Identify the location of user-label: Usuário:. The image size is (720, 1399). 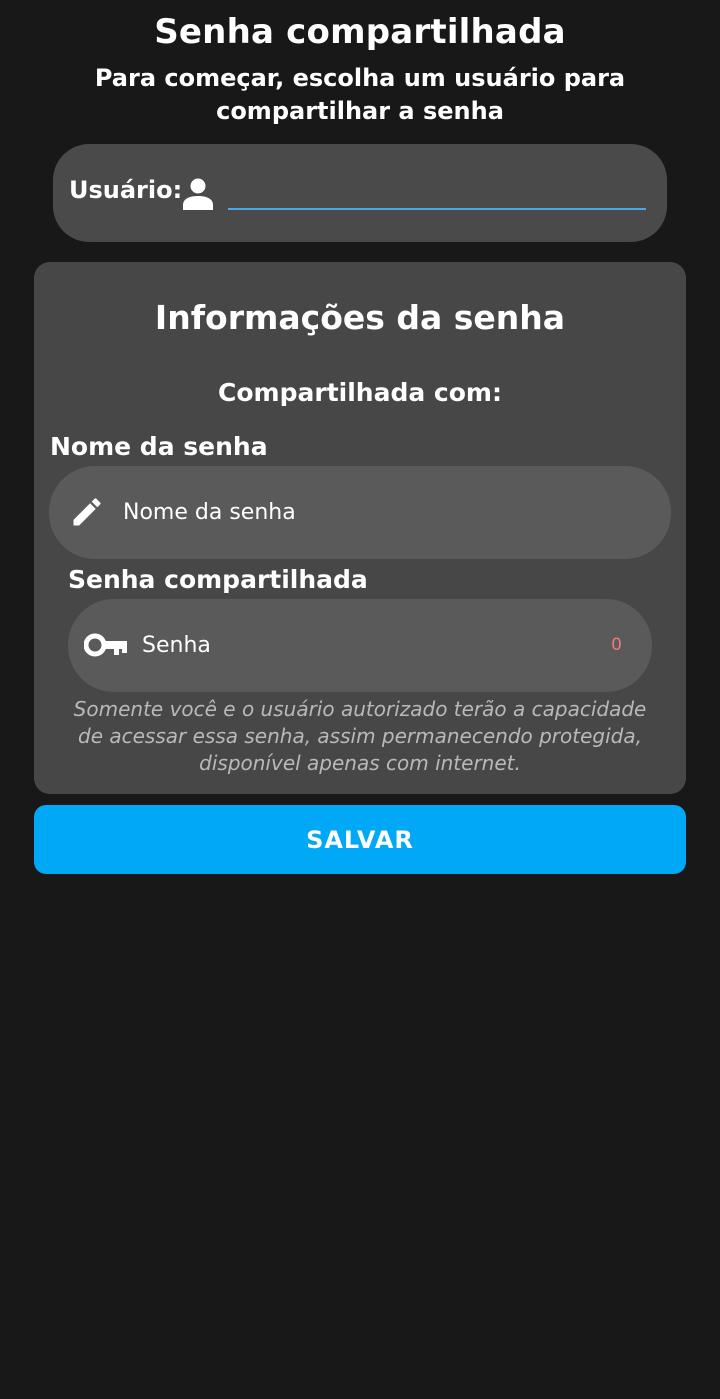
(126, 190).